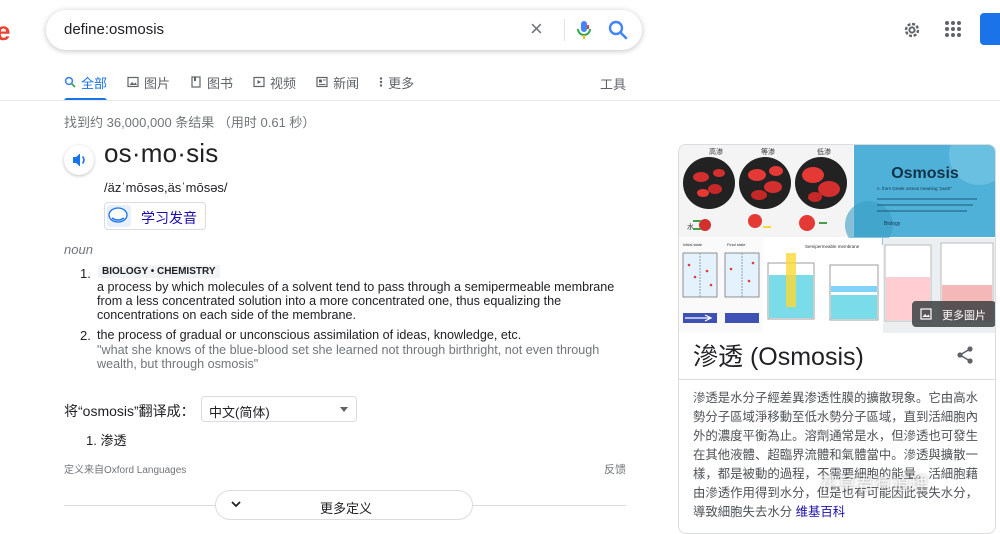  Describe the element at coordinates (157, 83) in the screenshot. I see `tab-label: 图片` at that location.